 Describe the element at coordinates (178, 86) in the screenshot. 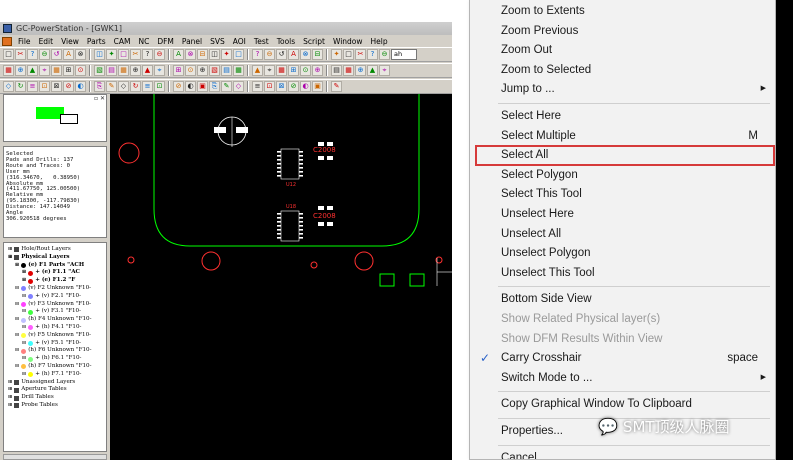

I see `toolbar-tool-icon: ⊘` at that location.